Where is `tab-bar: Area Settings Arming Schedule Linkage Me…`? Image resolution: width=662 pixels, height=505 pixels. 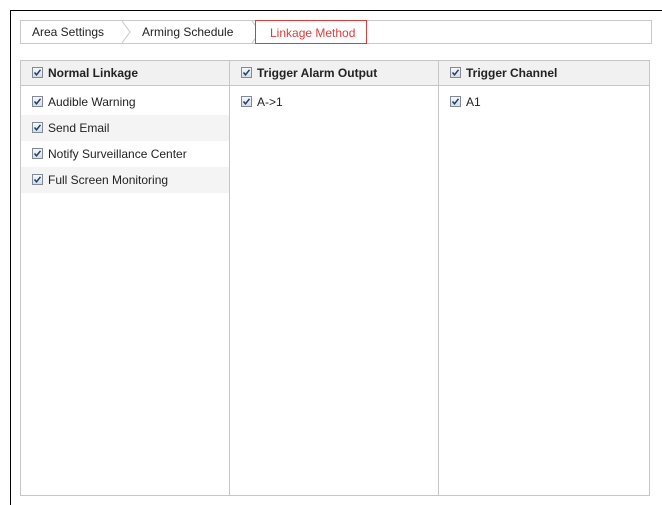
tab-bar: Area Settings Arming Schedule Linkage Me… is located at coordinates (336, 32).